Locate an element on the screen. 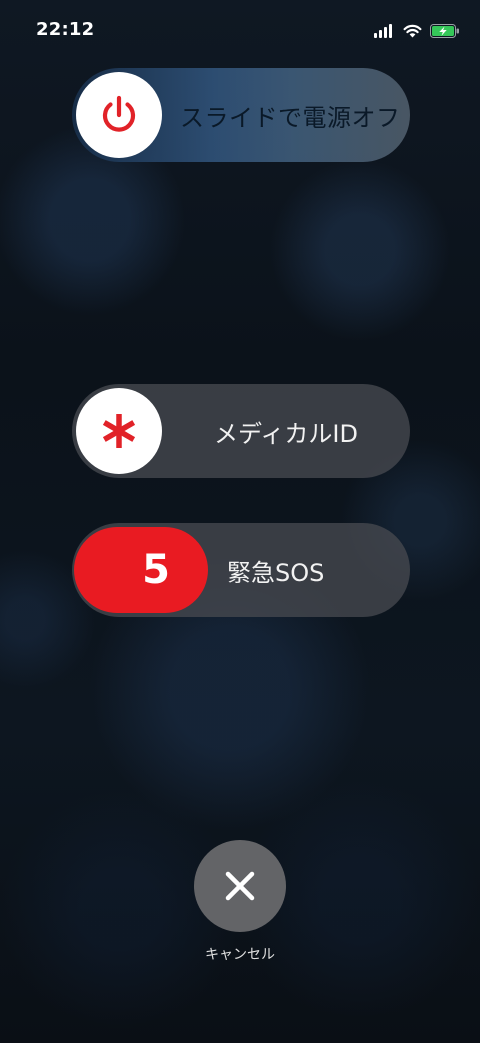 This screenshot has width=480, height=1043. emergency-sos-slider: 5 緊急SOS is located at coordinates (241, 570).